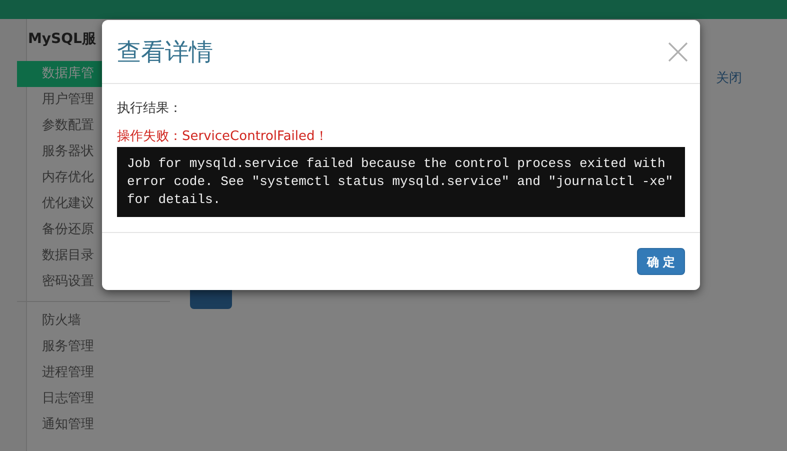 Image resolution: width=787 pixels, height=451 pixels. Describe the element at coordinates (223, 137) in the screenshot. I see `error-message: 操作失败：ServiceControlFailed！` at that location.